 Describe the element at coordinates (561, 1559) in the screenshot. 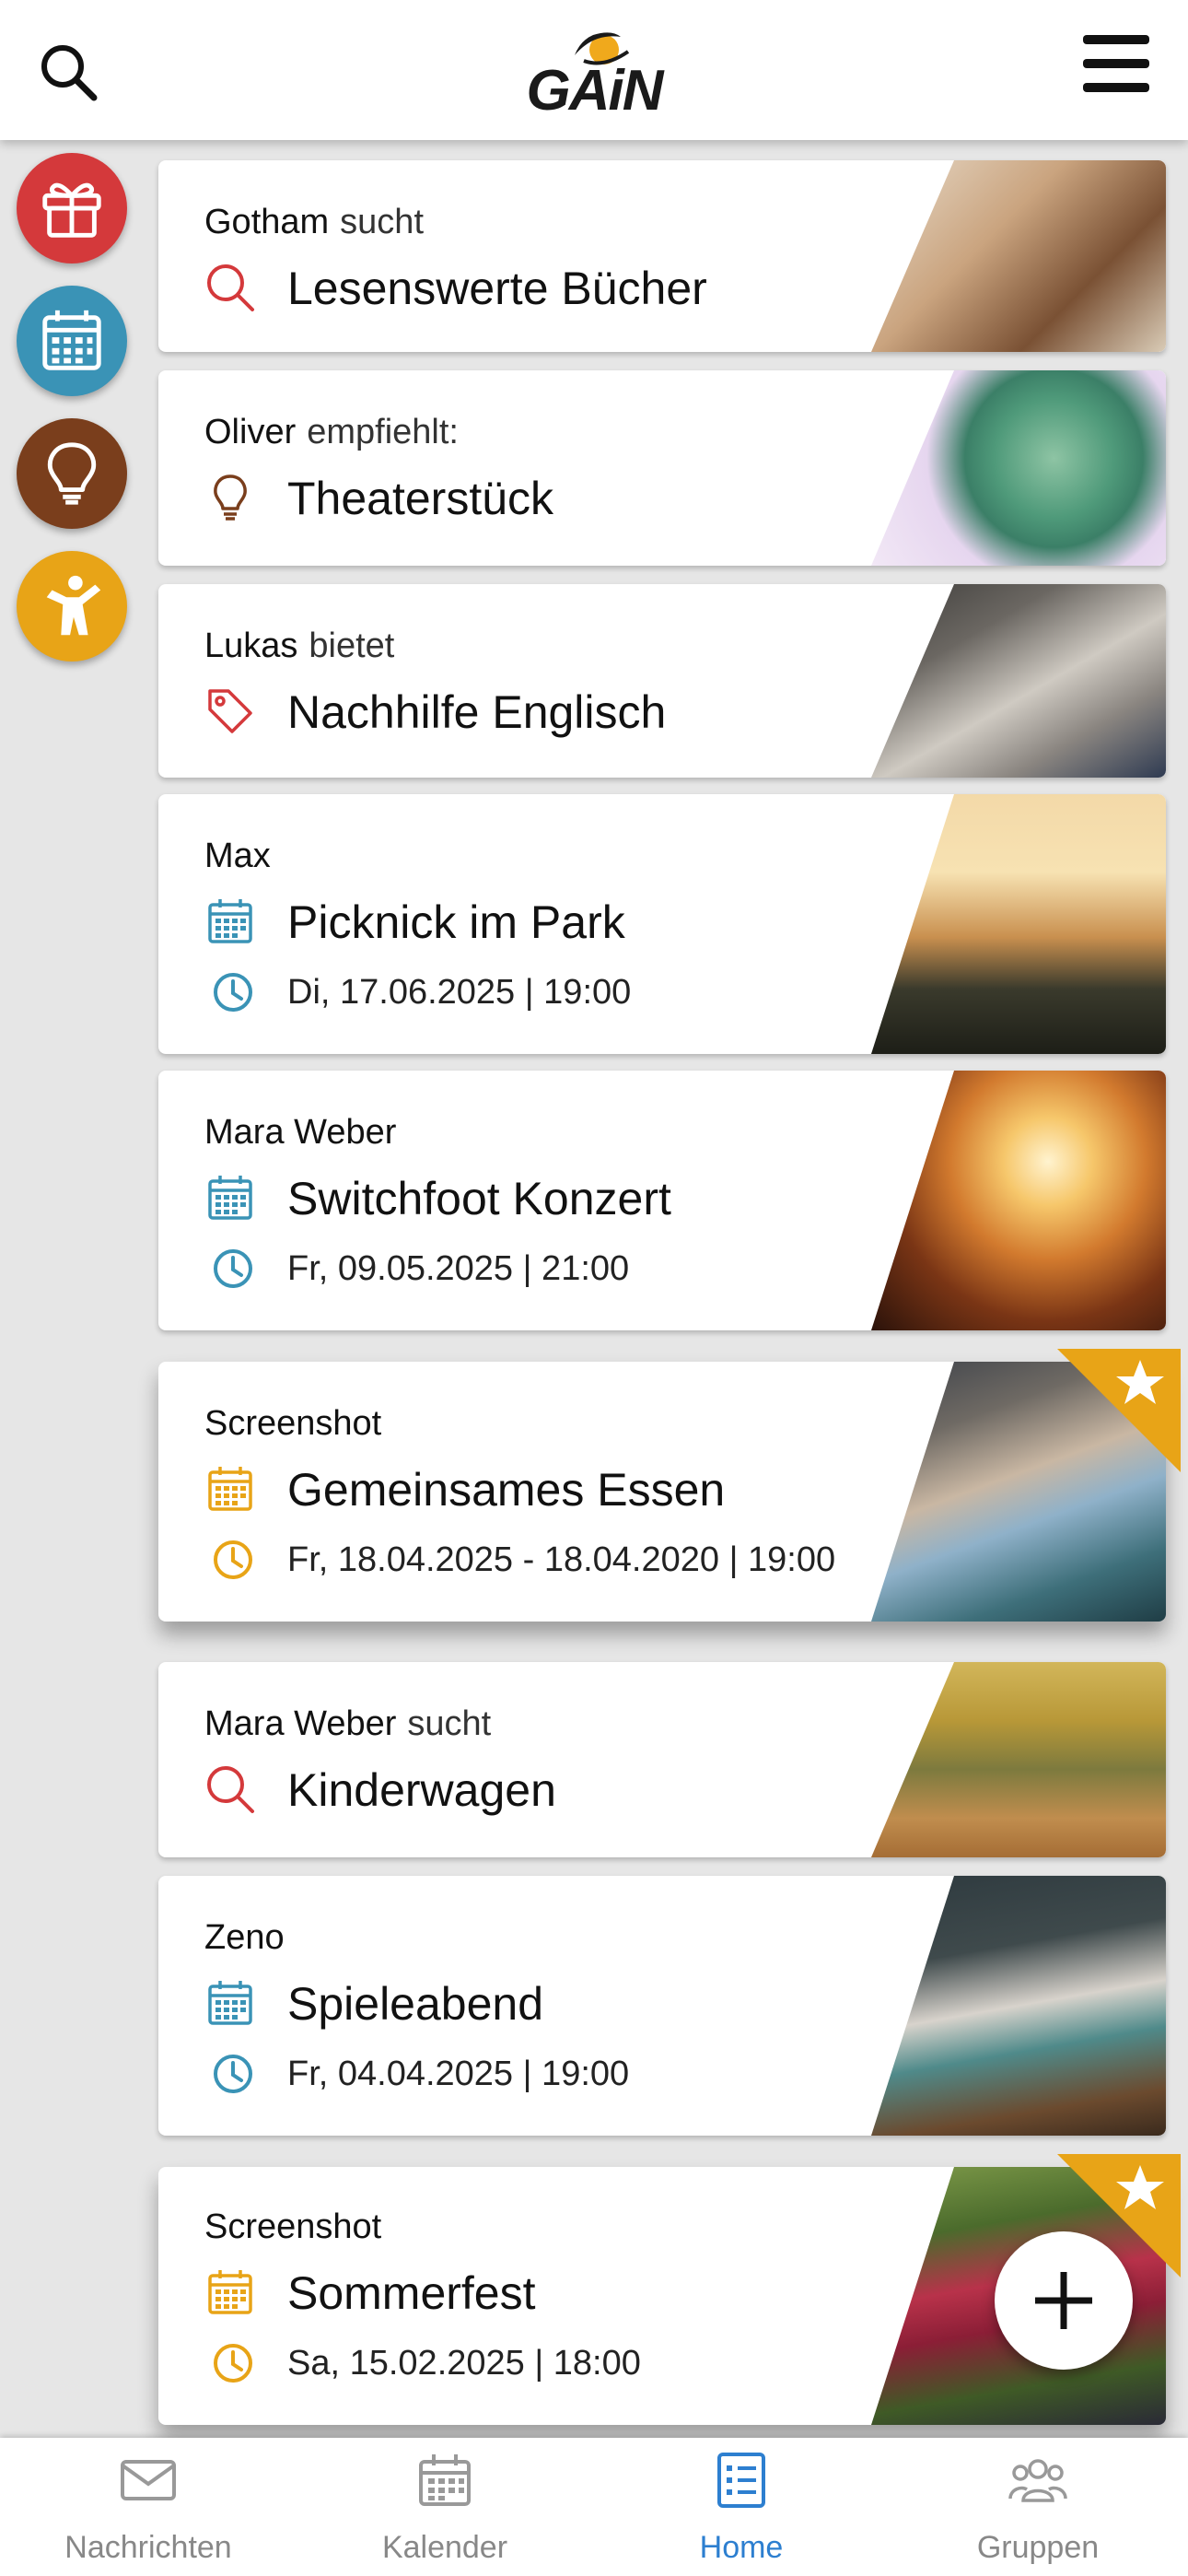

I see `card-date: Fr, 18.04.2025 - 18.04.2020 | 19:00` at that location.